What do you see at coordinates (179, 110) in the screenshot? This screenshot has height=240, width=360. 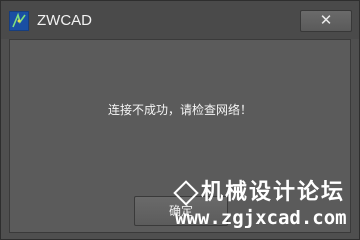 I see `error-message: 连接不成功，请检查网络！` at bounding box center [179, 110].